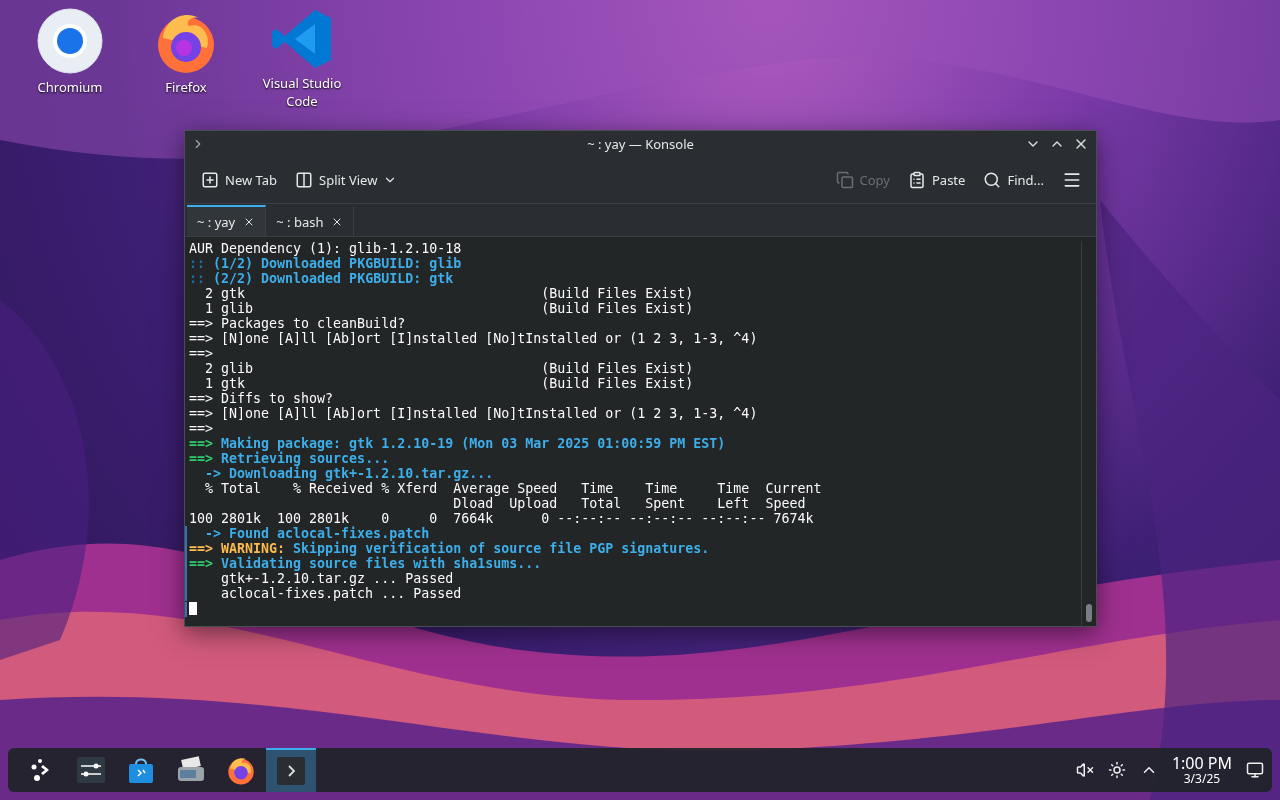 Image resolution: width=1280 pixels, height=800 pixels. Describe the element at coordinates (186, 87) in the screenshot. I see `desktop-icon-label: Firefox` at that location.